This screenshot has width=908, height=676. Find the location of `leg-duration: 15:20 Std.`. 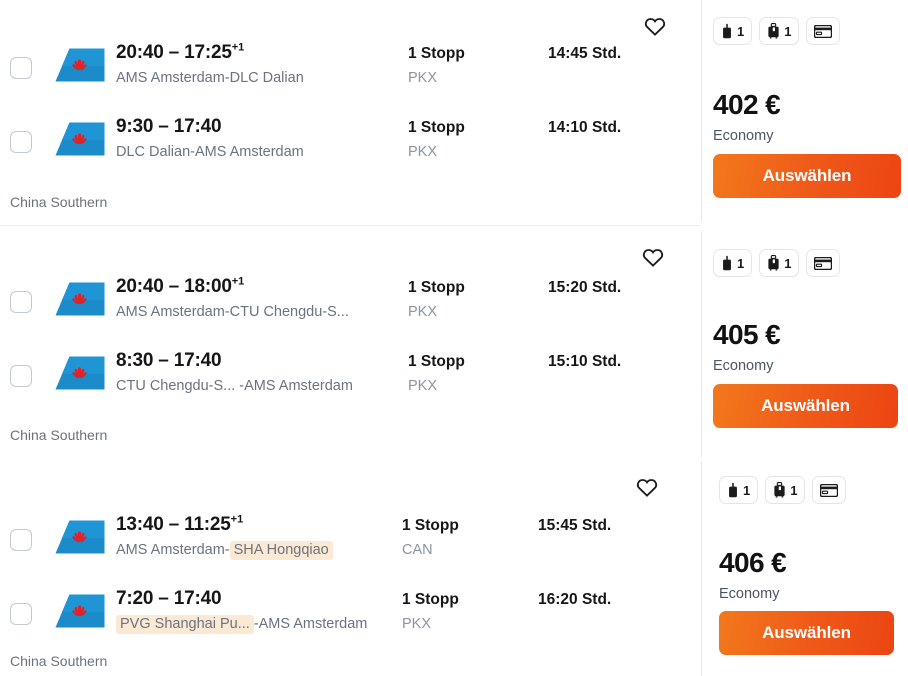

leg-duration: 15:20 Std. is located at coordinates (585, 287).